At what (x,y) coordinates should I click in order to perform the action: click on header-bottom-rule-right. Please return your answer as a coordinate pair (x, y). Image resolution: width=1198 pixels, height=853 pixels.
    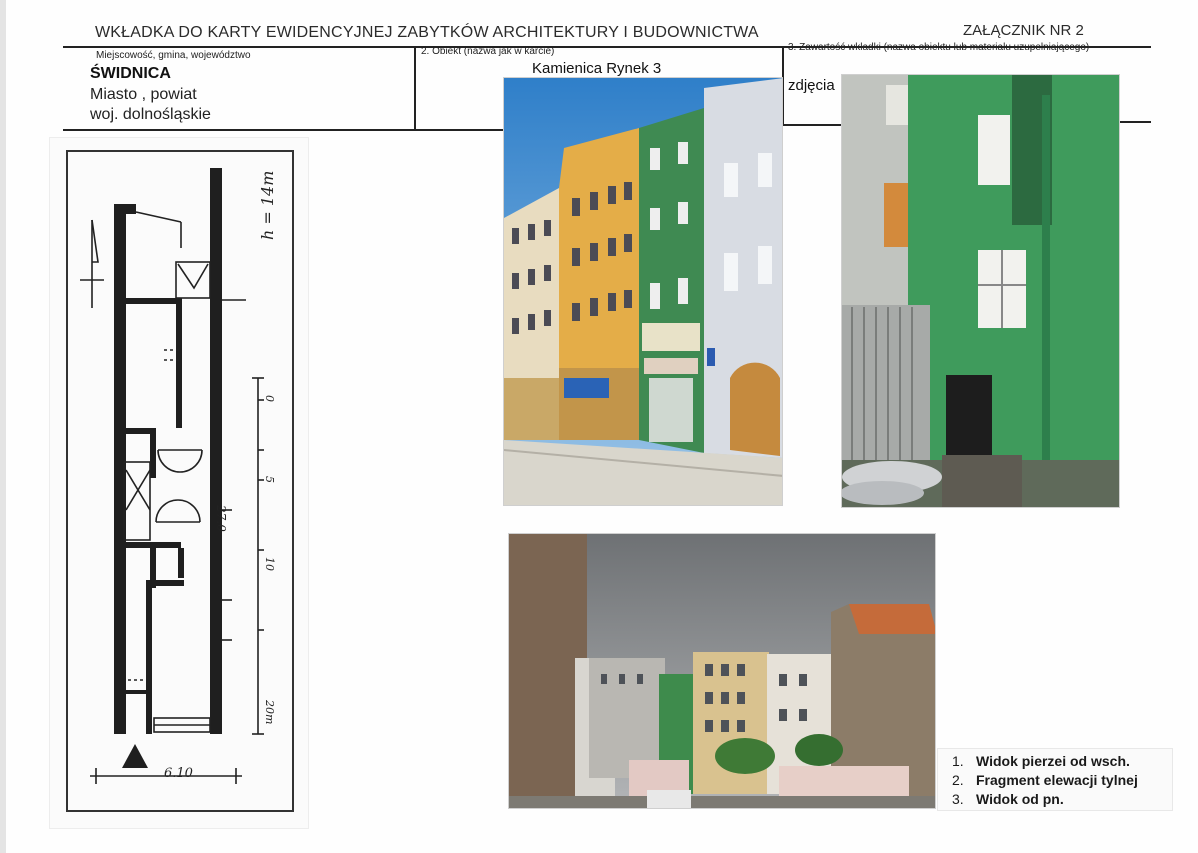
    Looking at the image, I should click on (1135, 122).